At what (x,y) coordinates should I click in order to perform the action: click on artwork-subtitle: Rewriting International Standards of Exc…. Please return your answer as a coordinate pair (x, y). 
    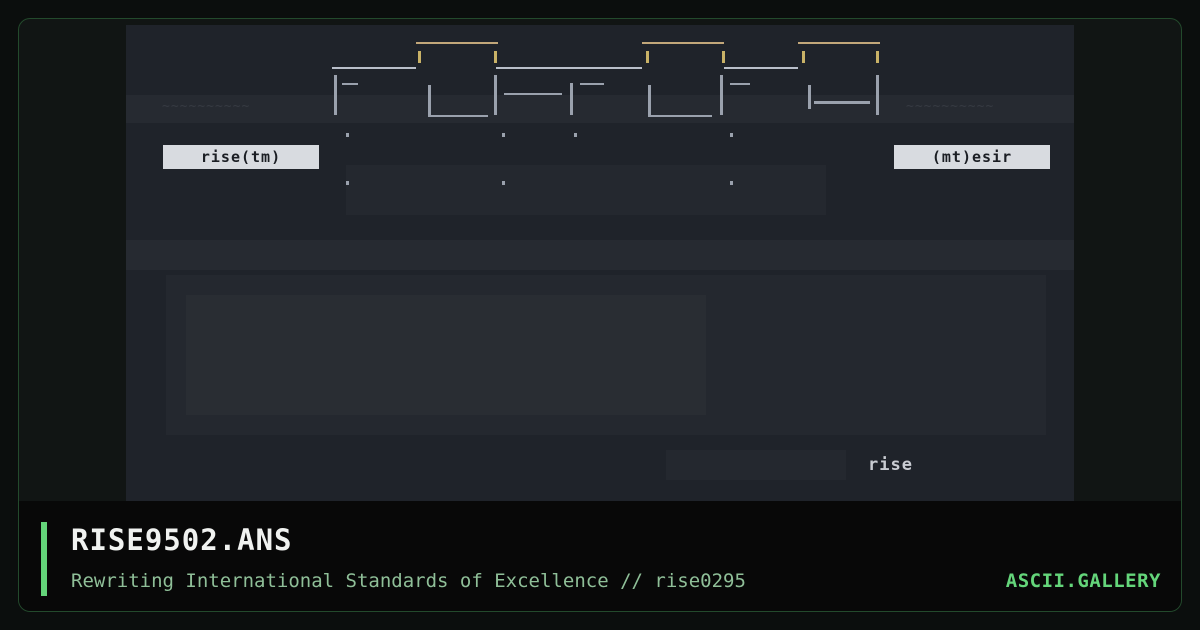
    Looking at the image, I should click on (408, 581).